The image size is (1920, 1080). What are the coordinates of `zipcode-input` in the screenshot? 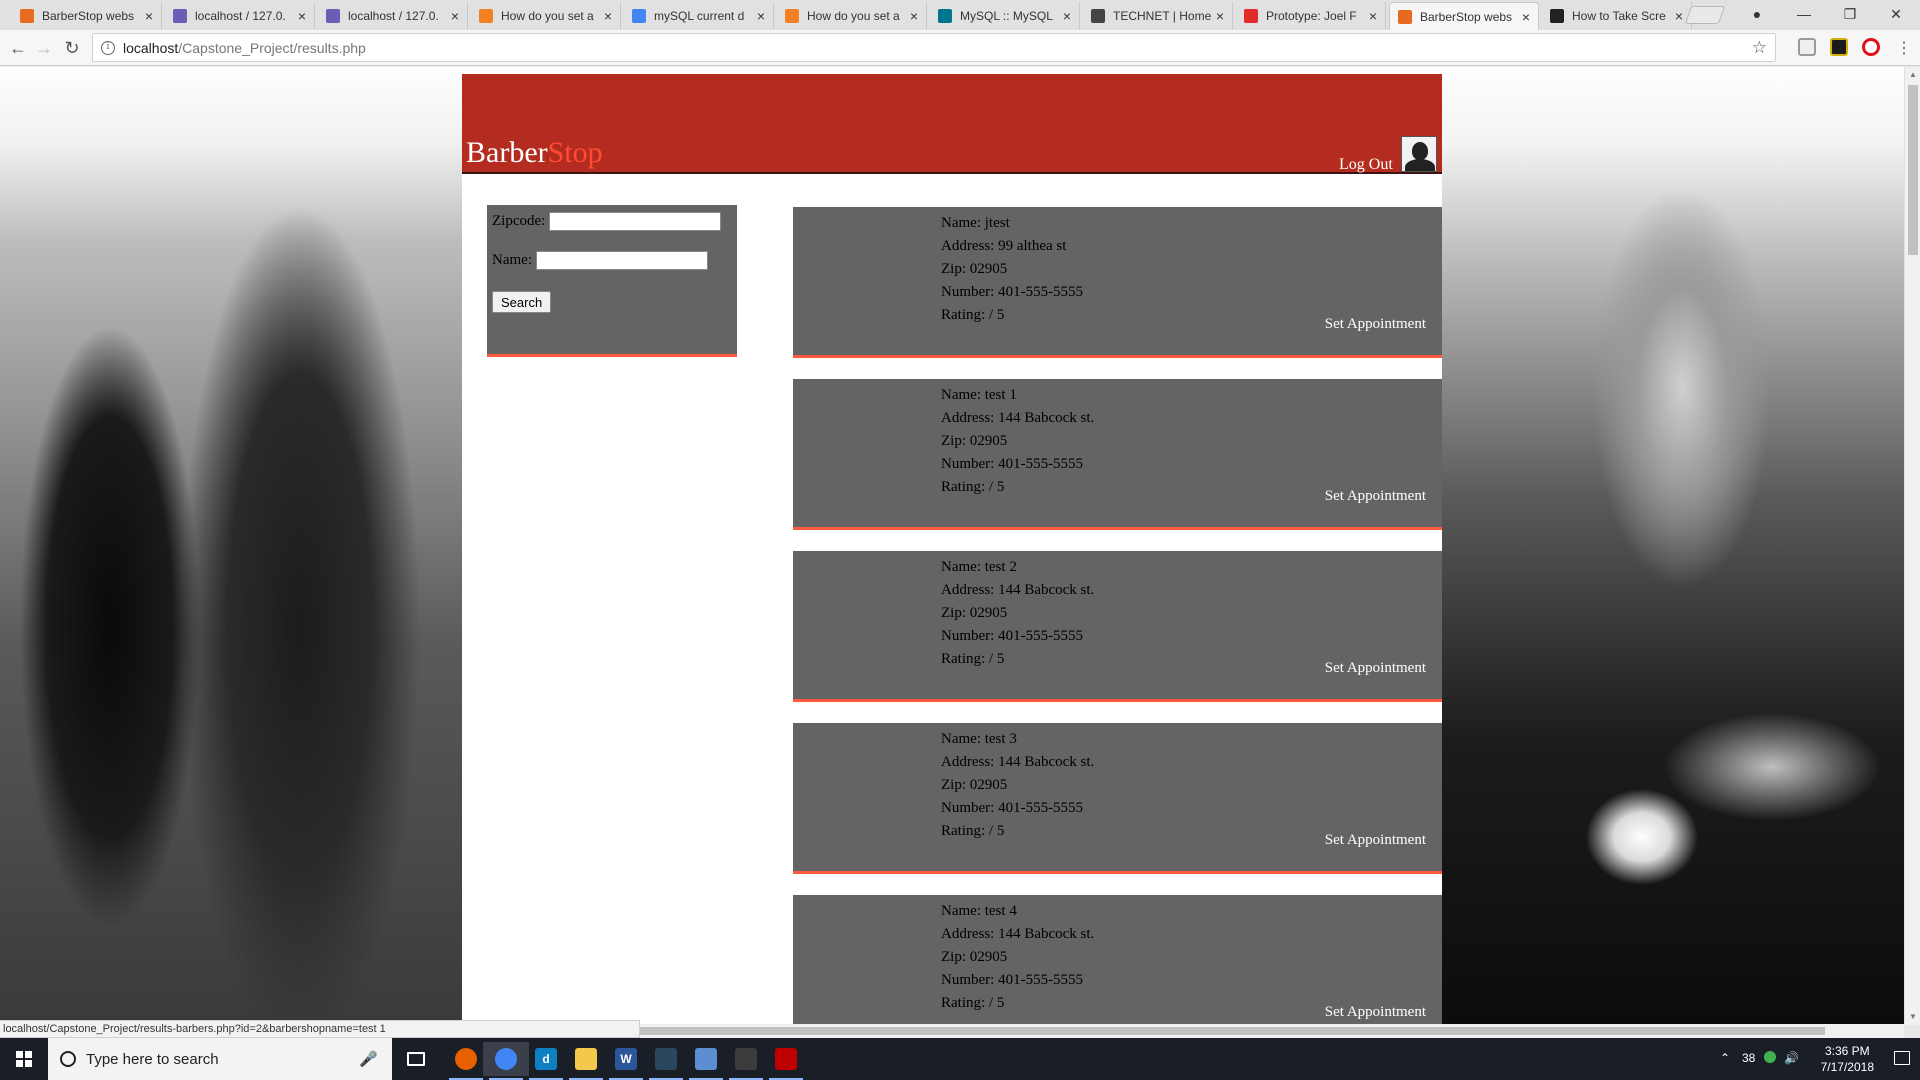 It's located at (635, 221).